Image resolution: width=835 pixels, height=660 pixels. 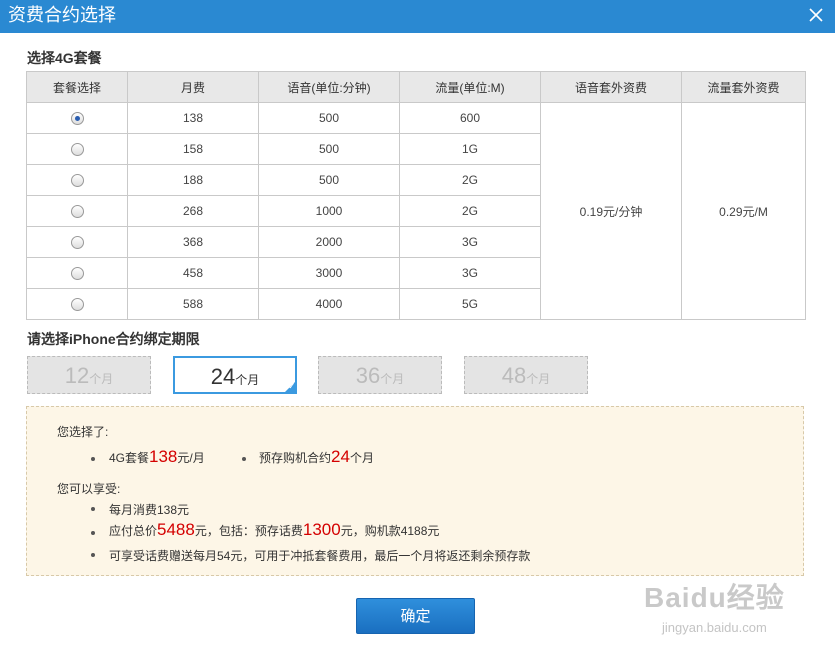 I want to click on chosen-contract: 预存购机合约24个月, so click(x=316, y=456).